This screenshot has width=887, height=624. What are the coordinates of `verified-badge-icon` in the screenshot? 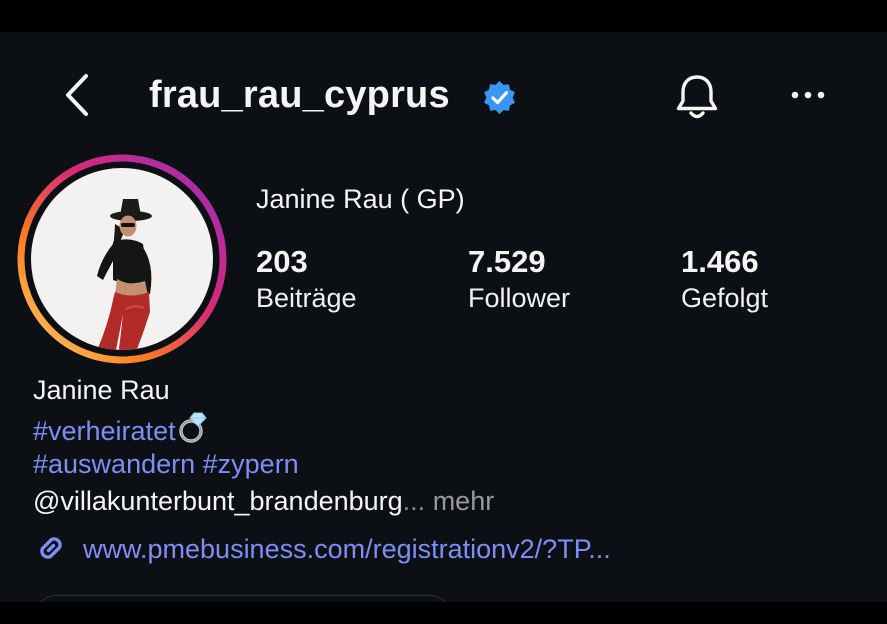 It's located at (499, 97).